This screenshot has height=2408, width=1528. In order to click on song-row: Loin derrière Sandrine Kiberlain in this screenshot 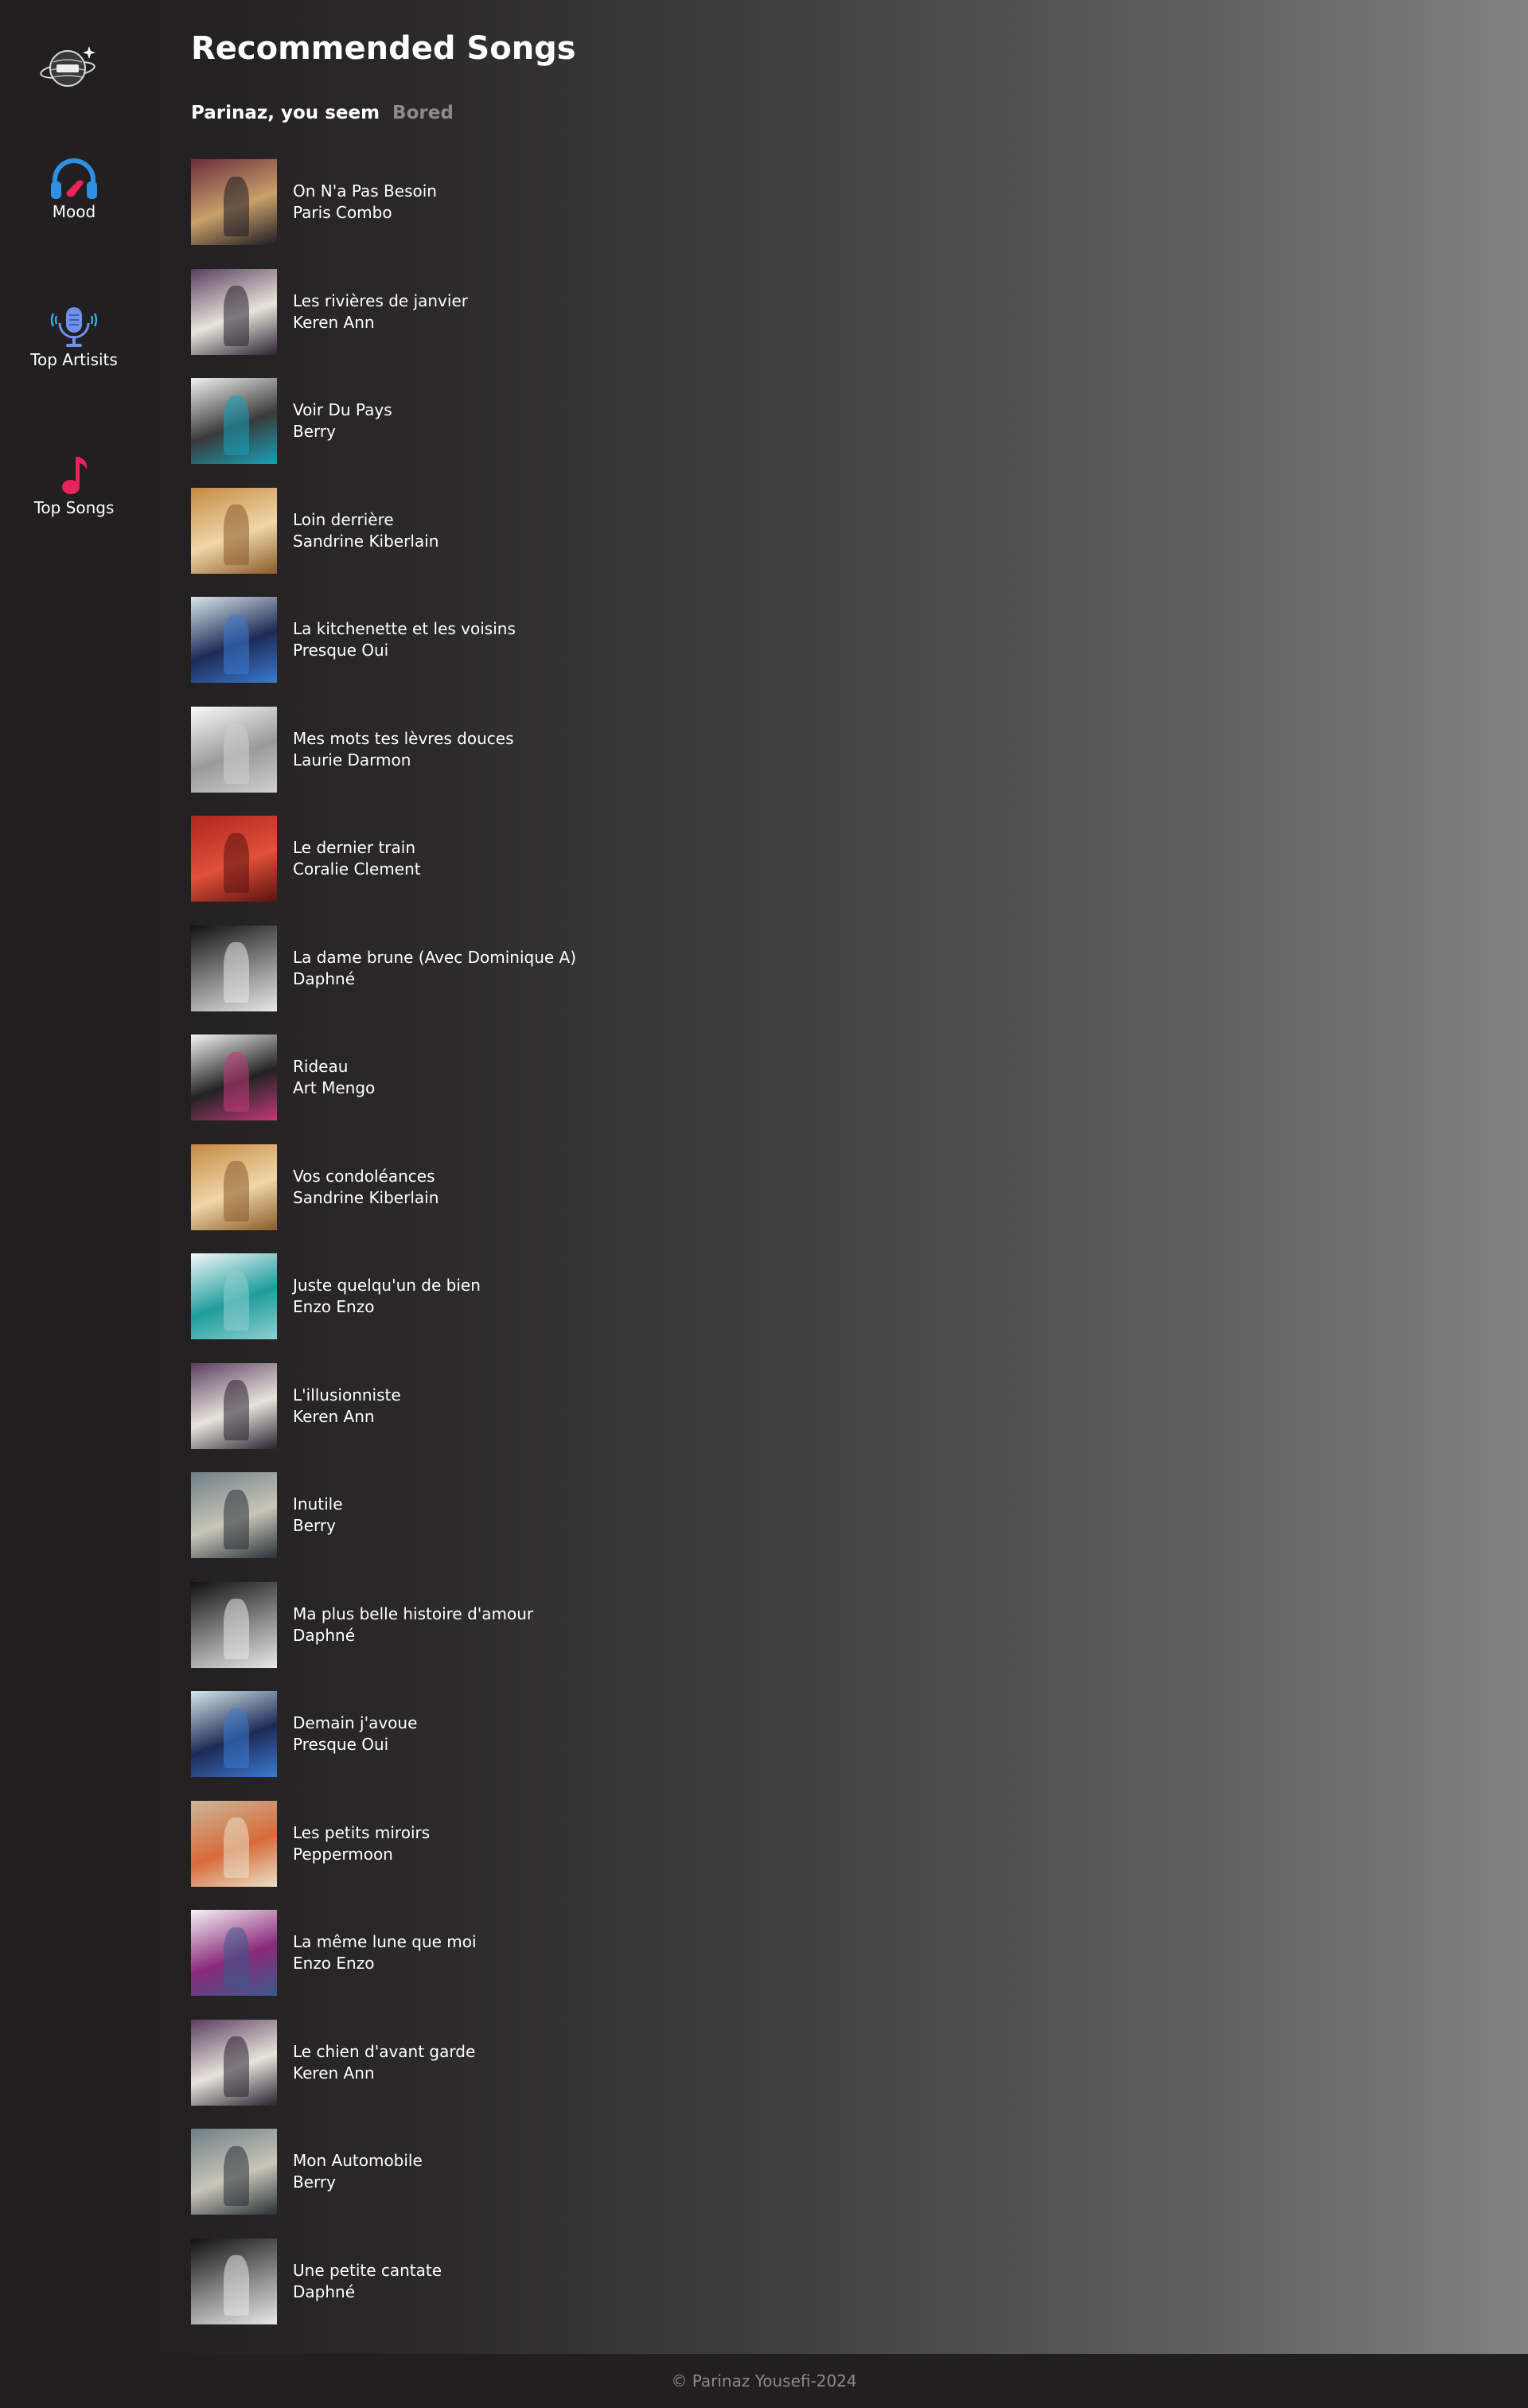, I will do `click(383, 530)`.